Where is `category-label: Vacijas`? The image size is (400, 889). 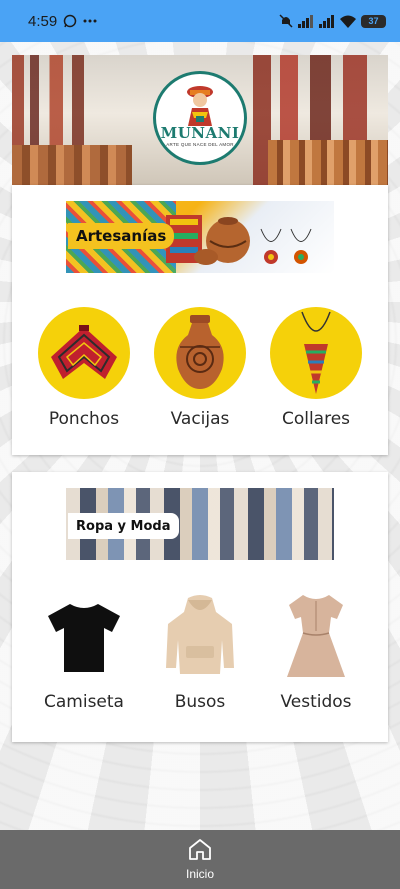
category-label: Vacijas is located at coordinates (200, 419).